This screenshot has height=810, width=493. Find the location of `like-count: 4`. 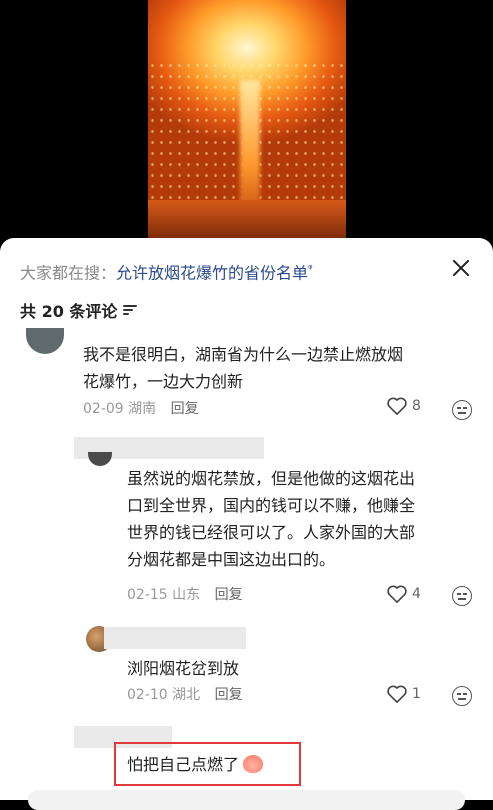

like-count: 4 is located at coordinates (416, 594).